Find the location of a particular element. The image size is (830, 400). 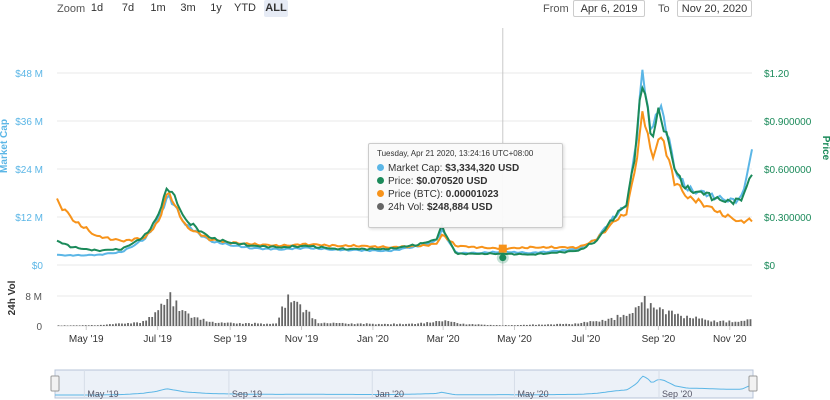

tooltip-date: Tuesday, Apr 21 2020, 13:24:16 UTC+08:00 is located at coordinates (455, 153).